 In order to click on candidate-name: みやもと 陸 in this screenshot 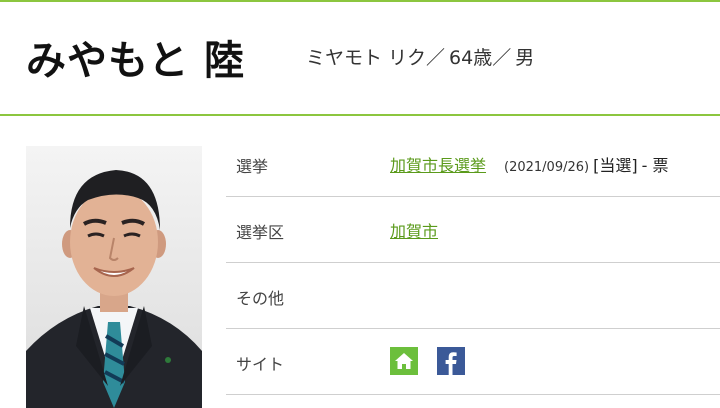, I will do `click(136, 61)`.